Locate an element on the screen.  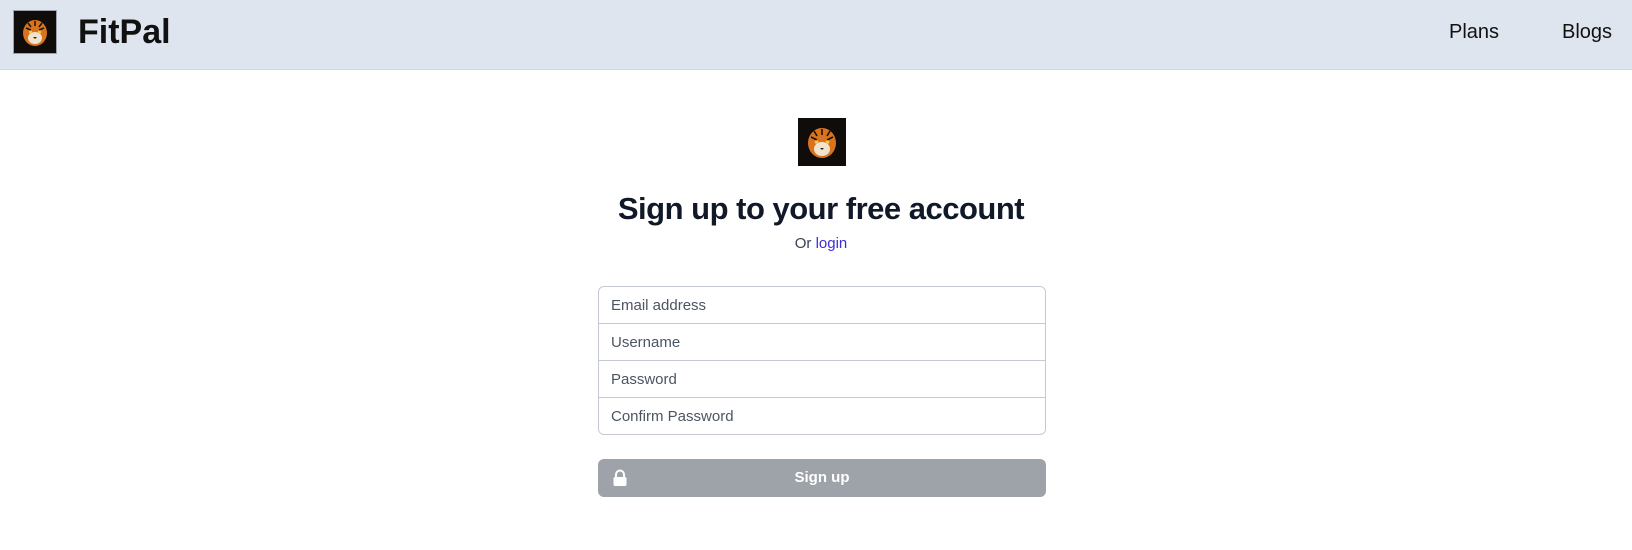
navbar: FitPal Plans Blogs is located at coordinates (816, 35).